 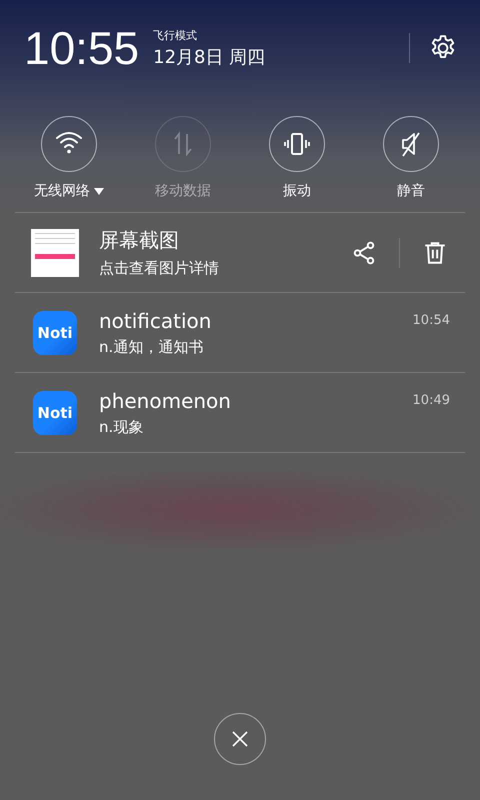 I want to click on notification-item: Noti phenomenon n.现象 10:49, so click(x=240, y=413).